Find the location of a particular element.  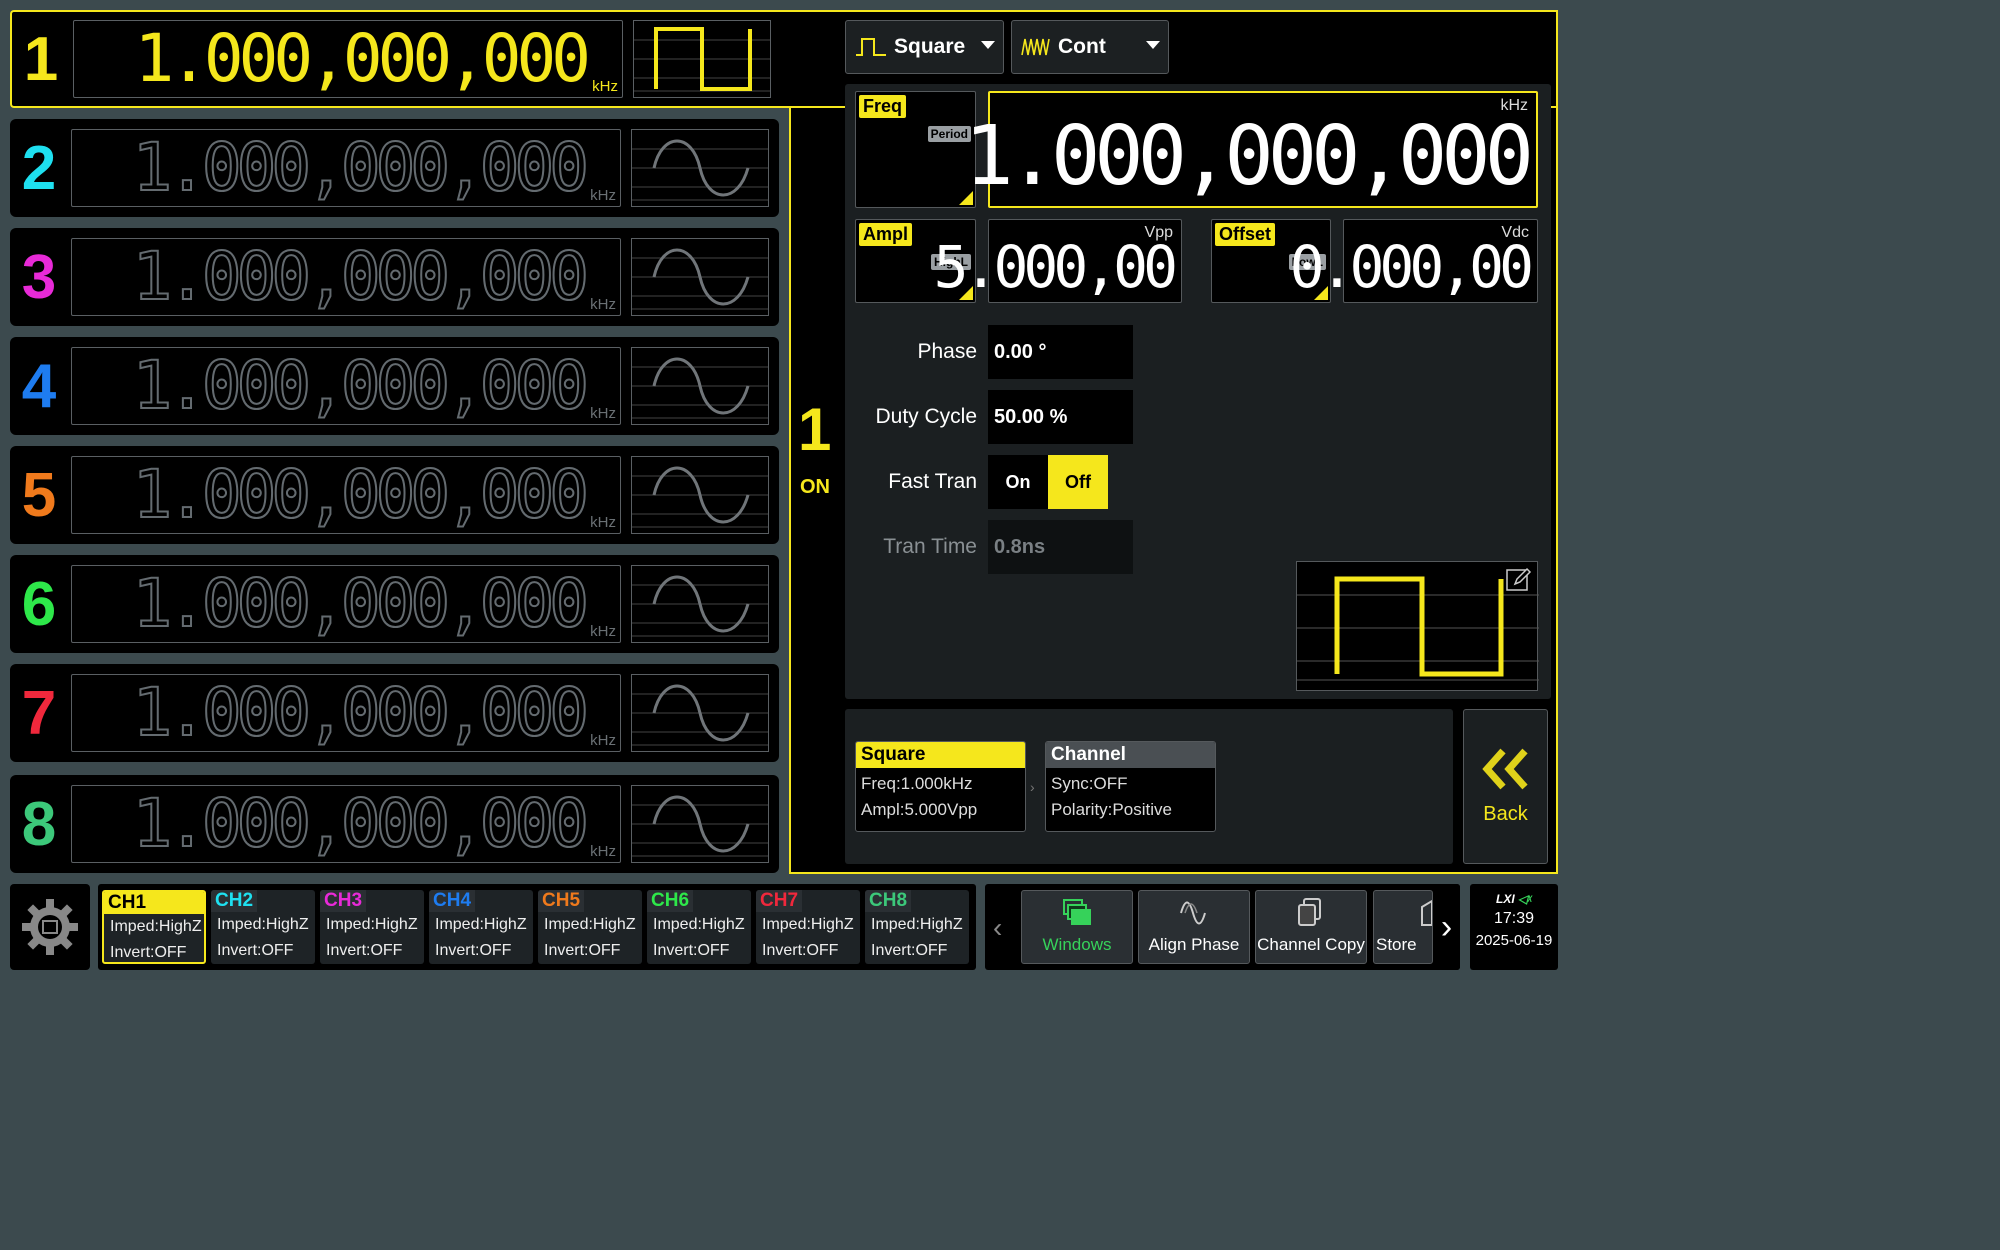

align-phase-icon is located at coordinates (1193, 913).